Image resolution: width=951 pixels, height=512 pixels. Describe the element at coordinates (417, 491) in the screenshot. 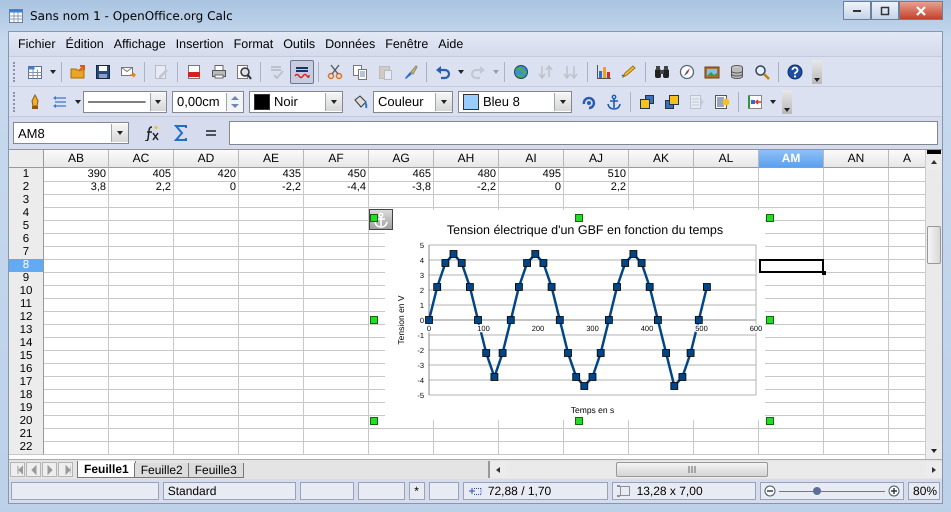

I see `modified-indicator: *` at that location.